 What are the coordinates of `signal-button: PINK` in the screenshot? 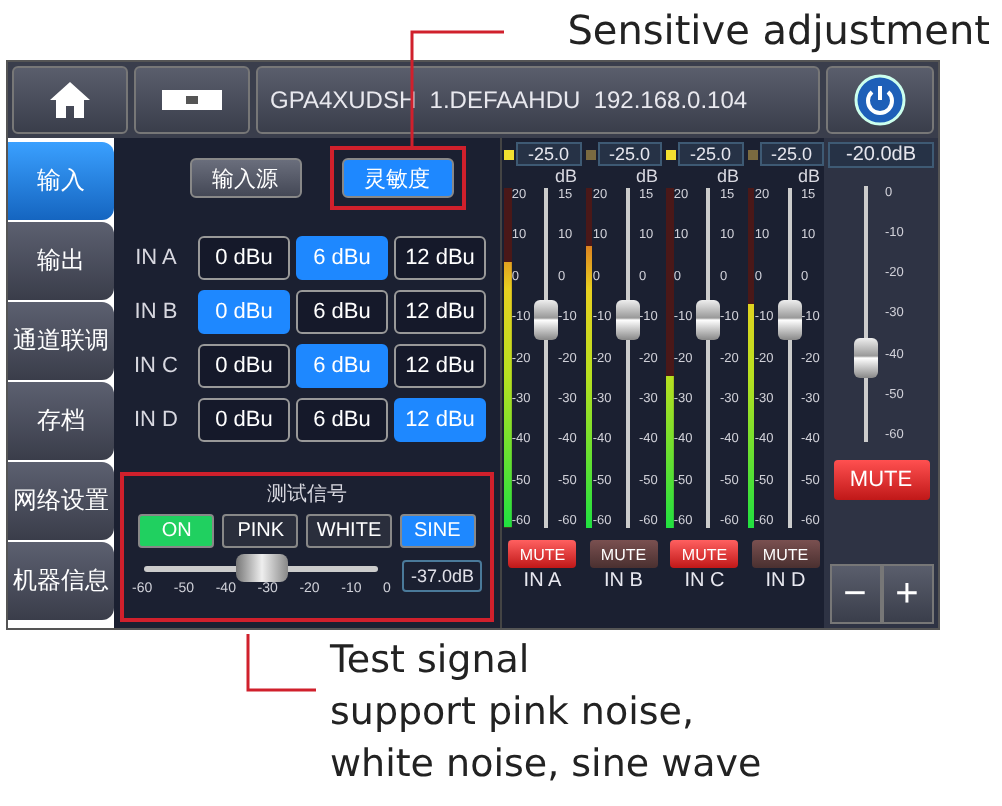 It's located at (260, 531).